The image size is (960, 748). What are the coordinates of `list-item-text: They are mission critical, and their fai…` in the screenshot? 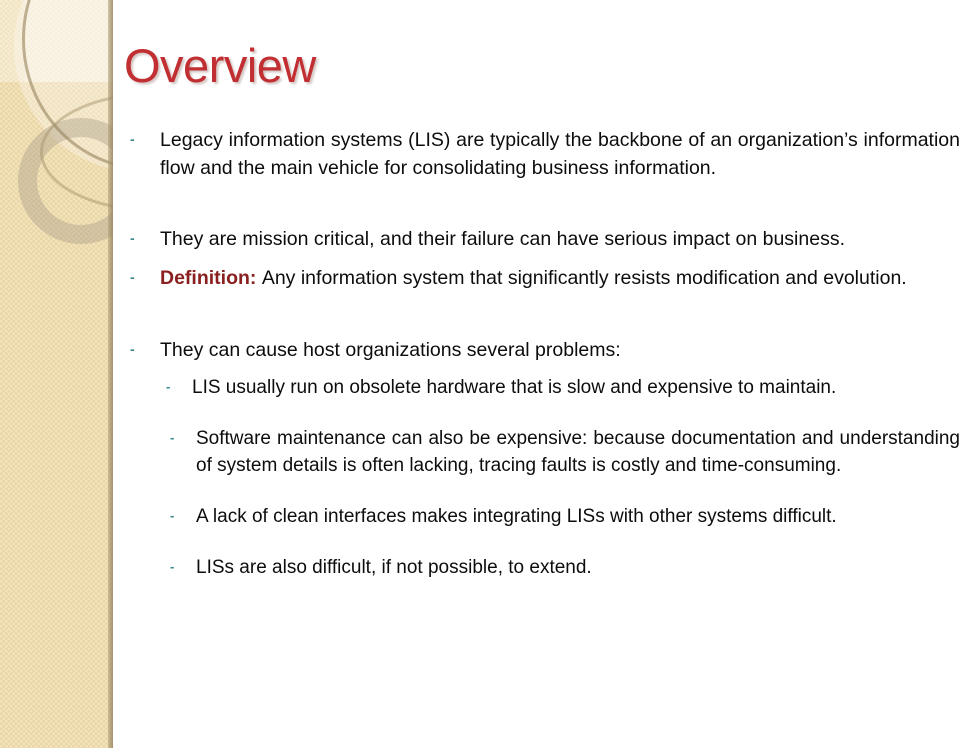 It's located at (502, 239).